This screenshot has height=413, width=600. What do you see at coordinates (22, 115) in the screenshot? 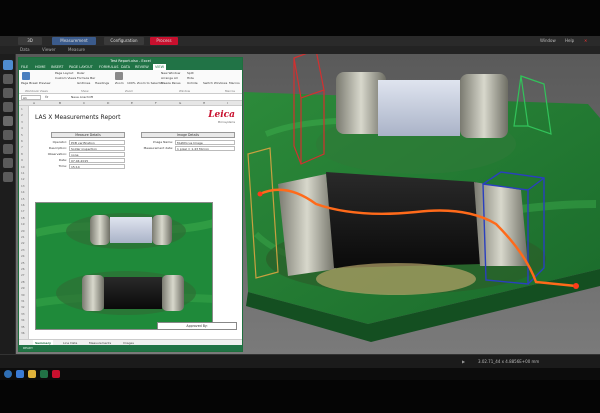
I see `row-header: 2` at bounding box center [22, 115].